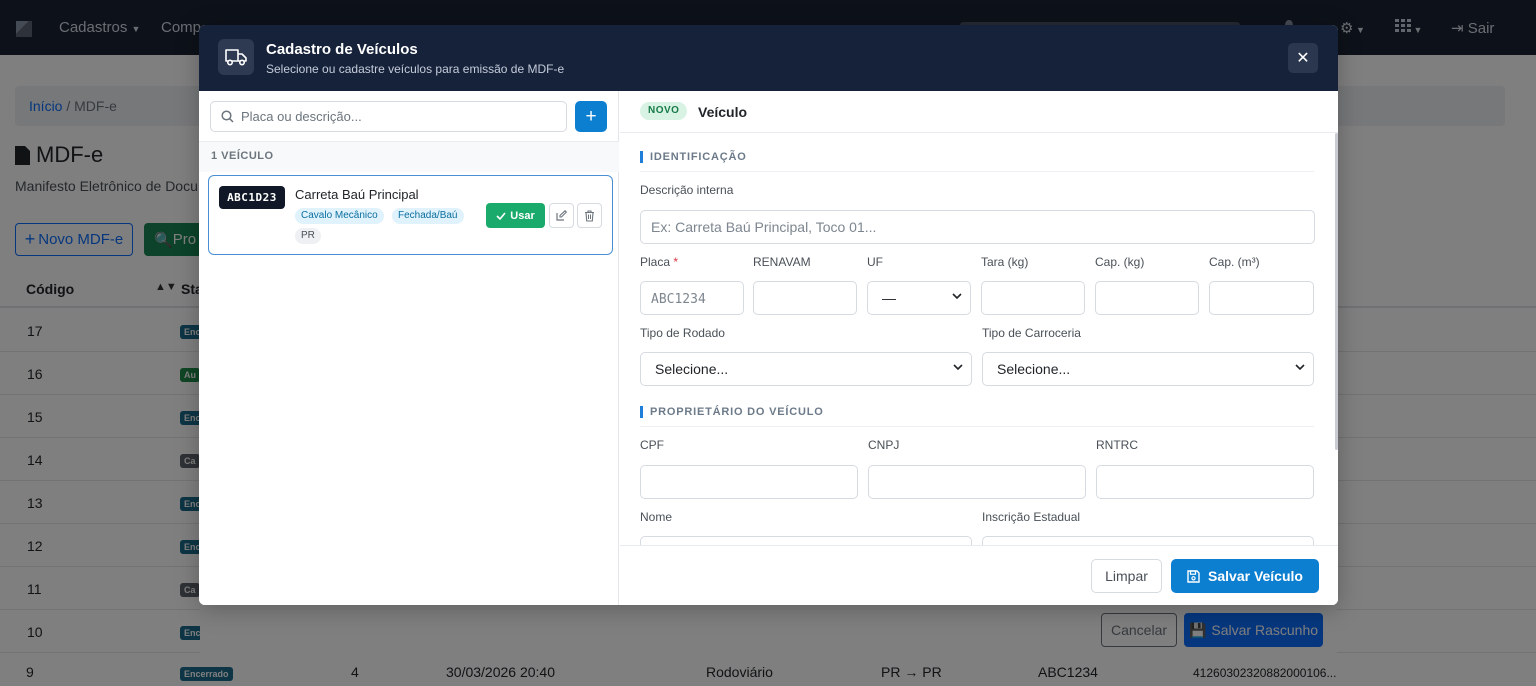 The height and width of the screenshot is (686, 1536). What do you see at coordinates (522, 215) in the screenshot?
I see `use-vehicle-label: Usar` at bounding box center [522, 215].